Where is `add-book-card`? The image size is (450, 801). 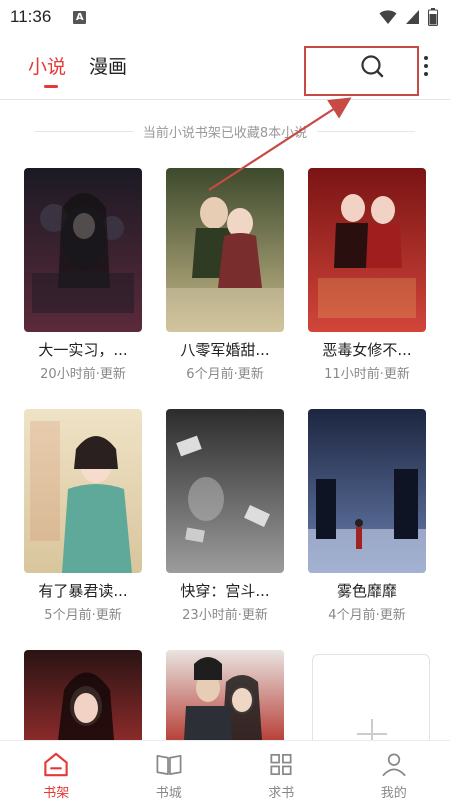
add-book-card is located at coordinates (371, 699).